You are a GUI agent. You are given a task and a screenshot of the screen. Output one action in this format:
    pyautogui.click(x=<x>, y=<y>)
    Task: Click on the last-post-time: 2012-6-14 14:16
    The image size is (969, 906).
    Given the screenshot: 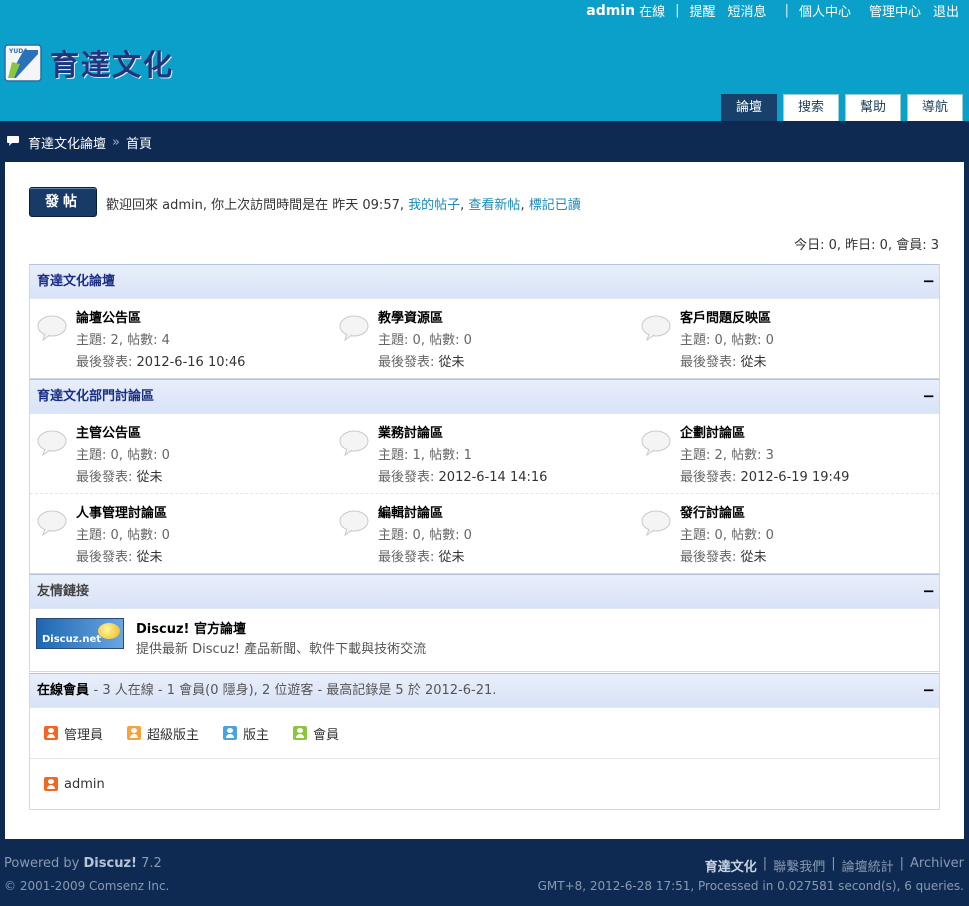 What is the action you would take?
    pyautogui.click(x=493, y=477)
    